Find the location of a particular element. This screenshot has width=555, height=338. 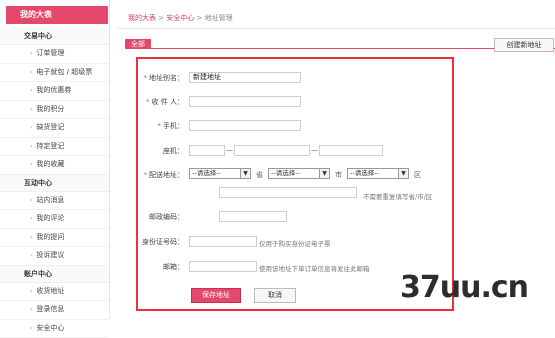

sidebar-item-login-info: › 登录信息 is located at coordinates (54, 310).